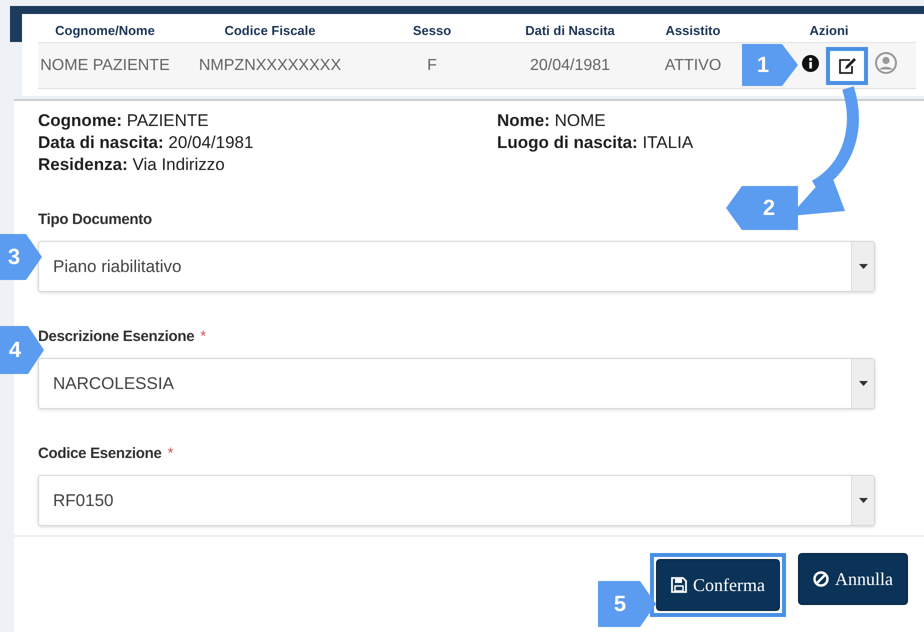 The image size is (924, 632). What do you see at coordinates (570, 65) in the screenshot?
I see `table-cell: 20/04/1981` at bounding box center [570, 65].